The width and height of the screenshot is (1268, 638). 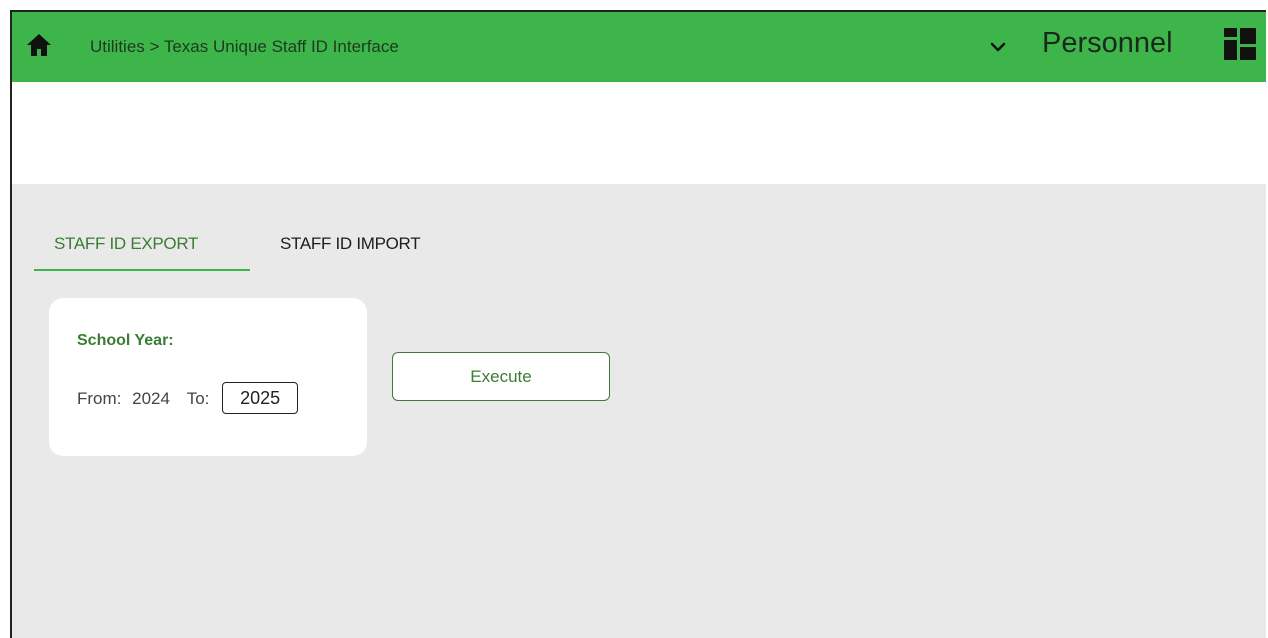 I want to click on home-icon, so click(x=39, y=45).